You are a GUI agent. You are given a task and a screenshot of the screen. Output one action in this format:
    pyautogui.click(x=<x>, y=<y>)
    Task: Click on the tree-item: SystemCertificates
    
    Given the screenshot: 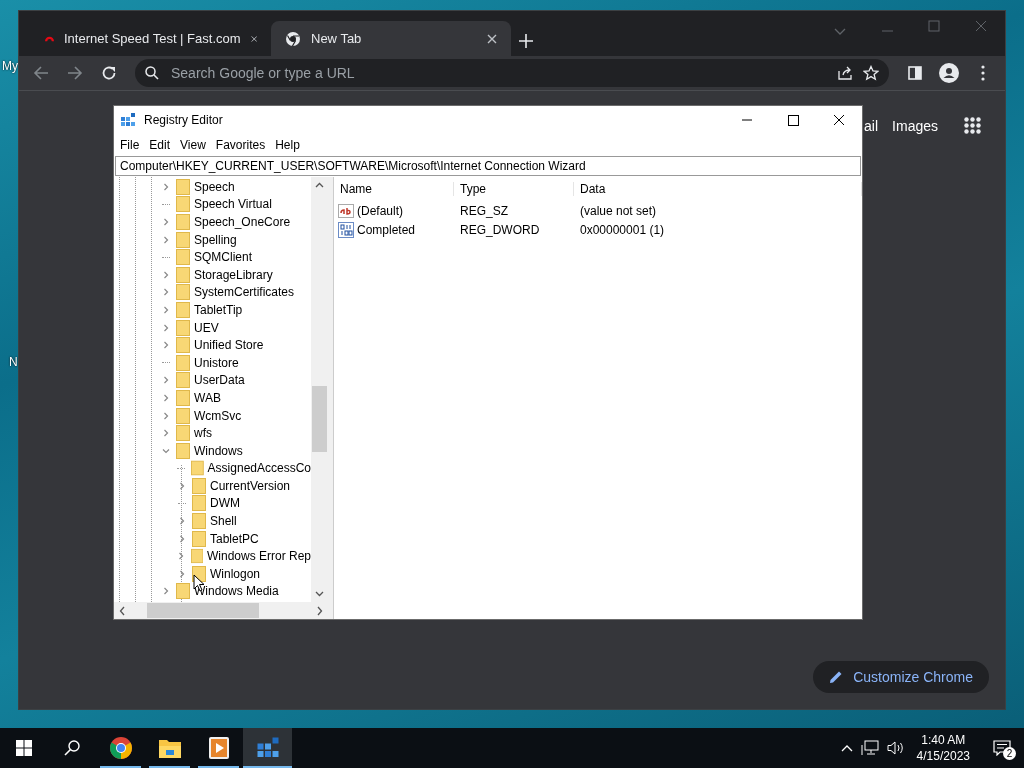 What is the action you would take?
    pyautogui.click(x=244, y=292)
    